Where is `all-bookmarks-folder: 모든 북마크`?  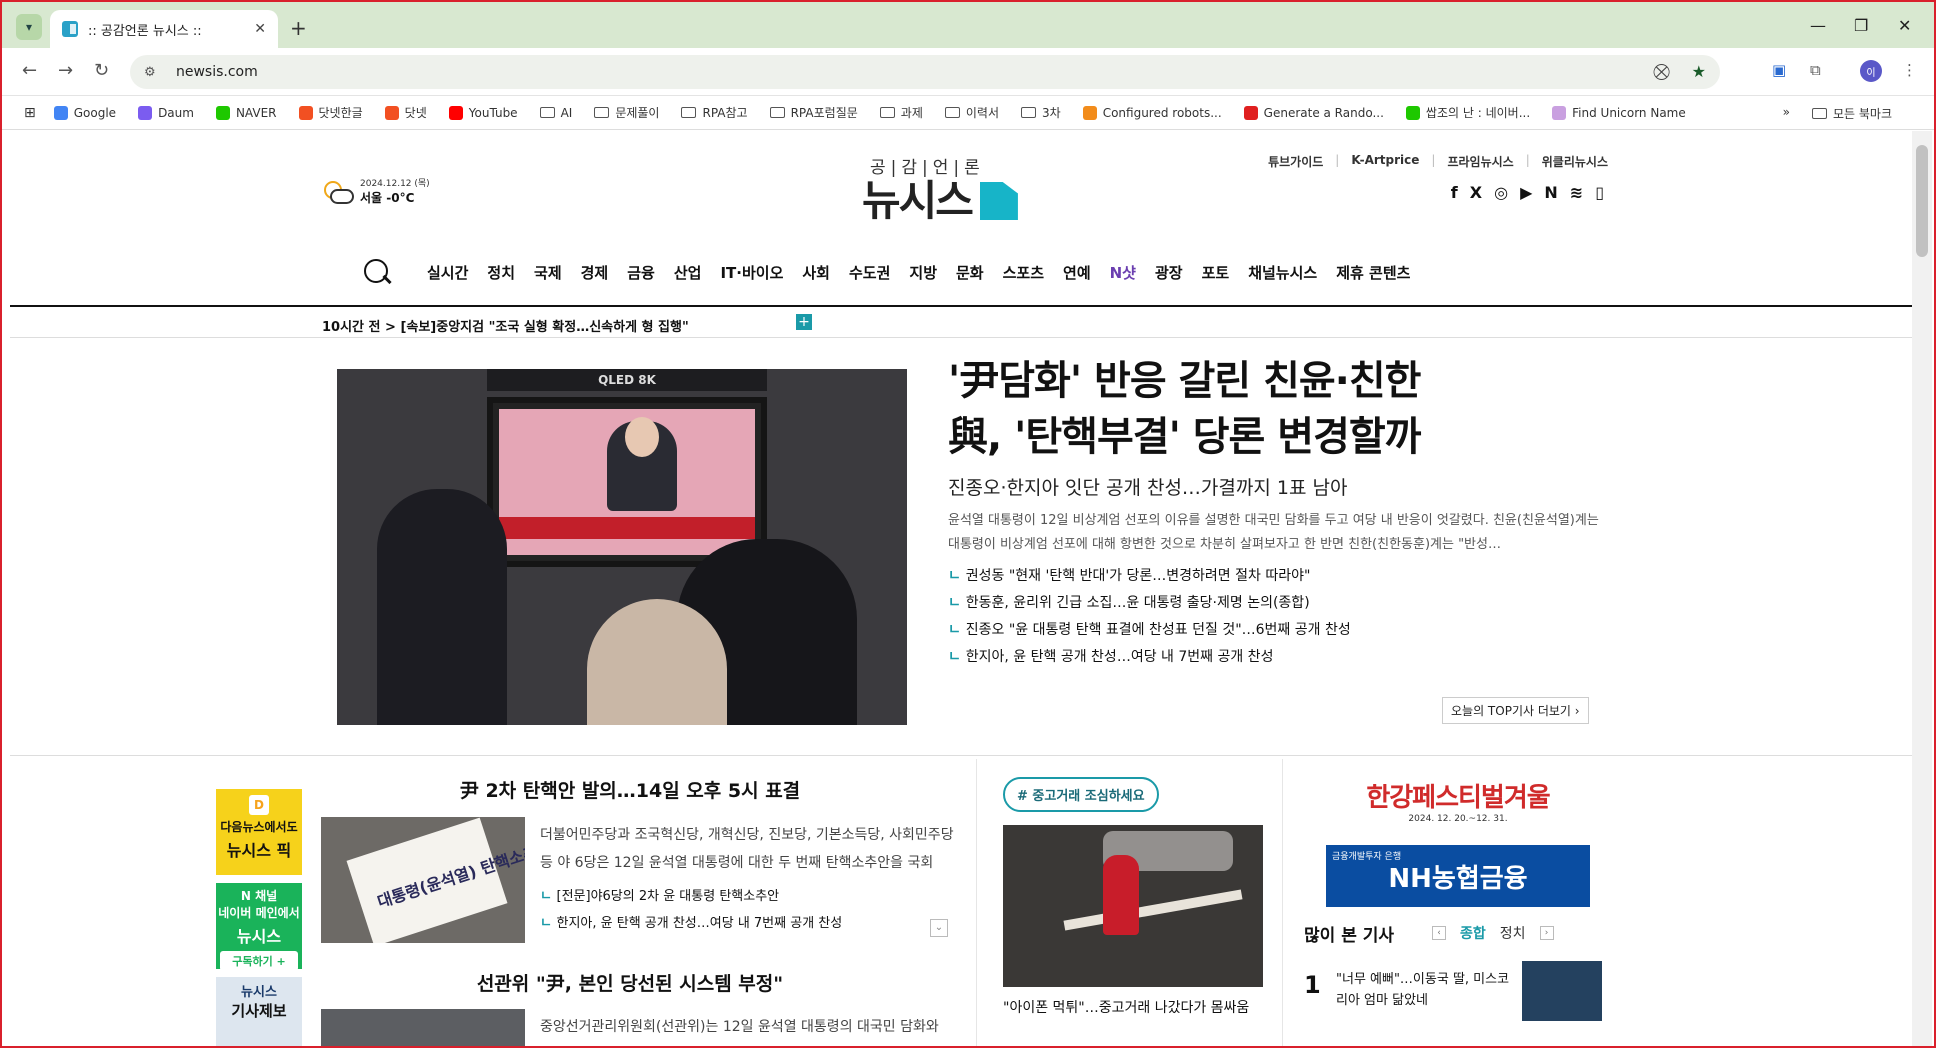
all-bookmarks-folder: 모든 북마크 is located at coordinates (1851, 113).